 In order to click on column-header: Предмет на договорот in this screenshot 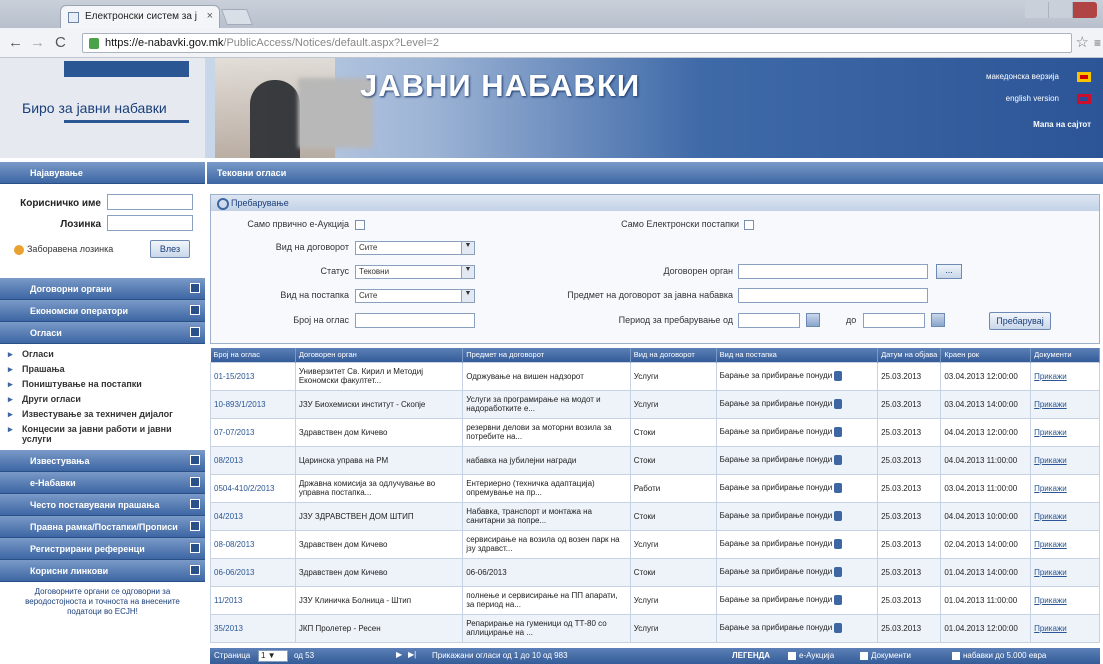, I will do `click(546, 355)`.